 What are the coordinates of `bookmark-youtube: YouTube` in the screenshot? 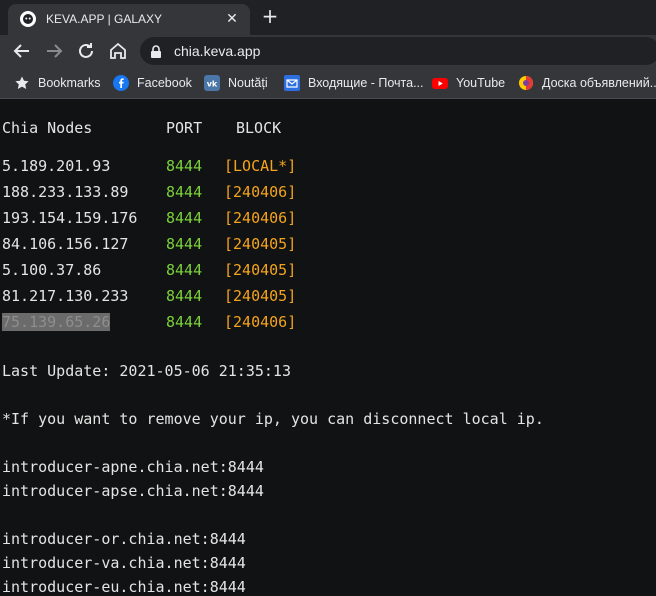 It's located at (468, 83).